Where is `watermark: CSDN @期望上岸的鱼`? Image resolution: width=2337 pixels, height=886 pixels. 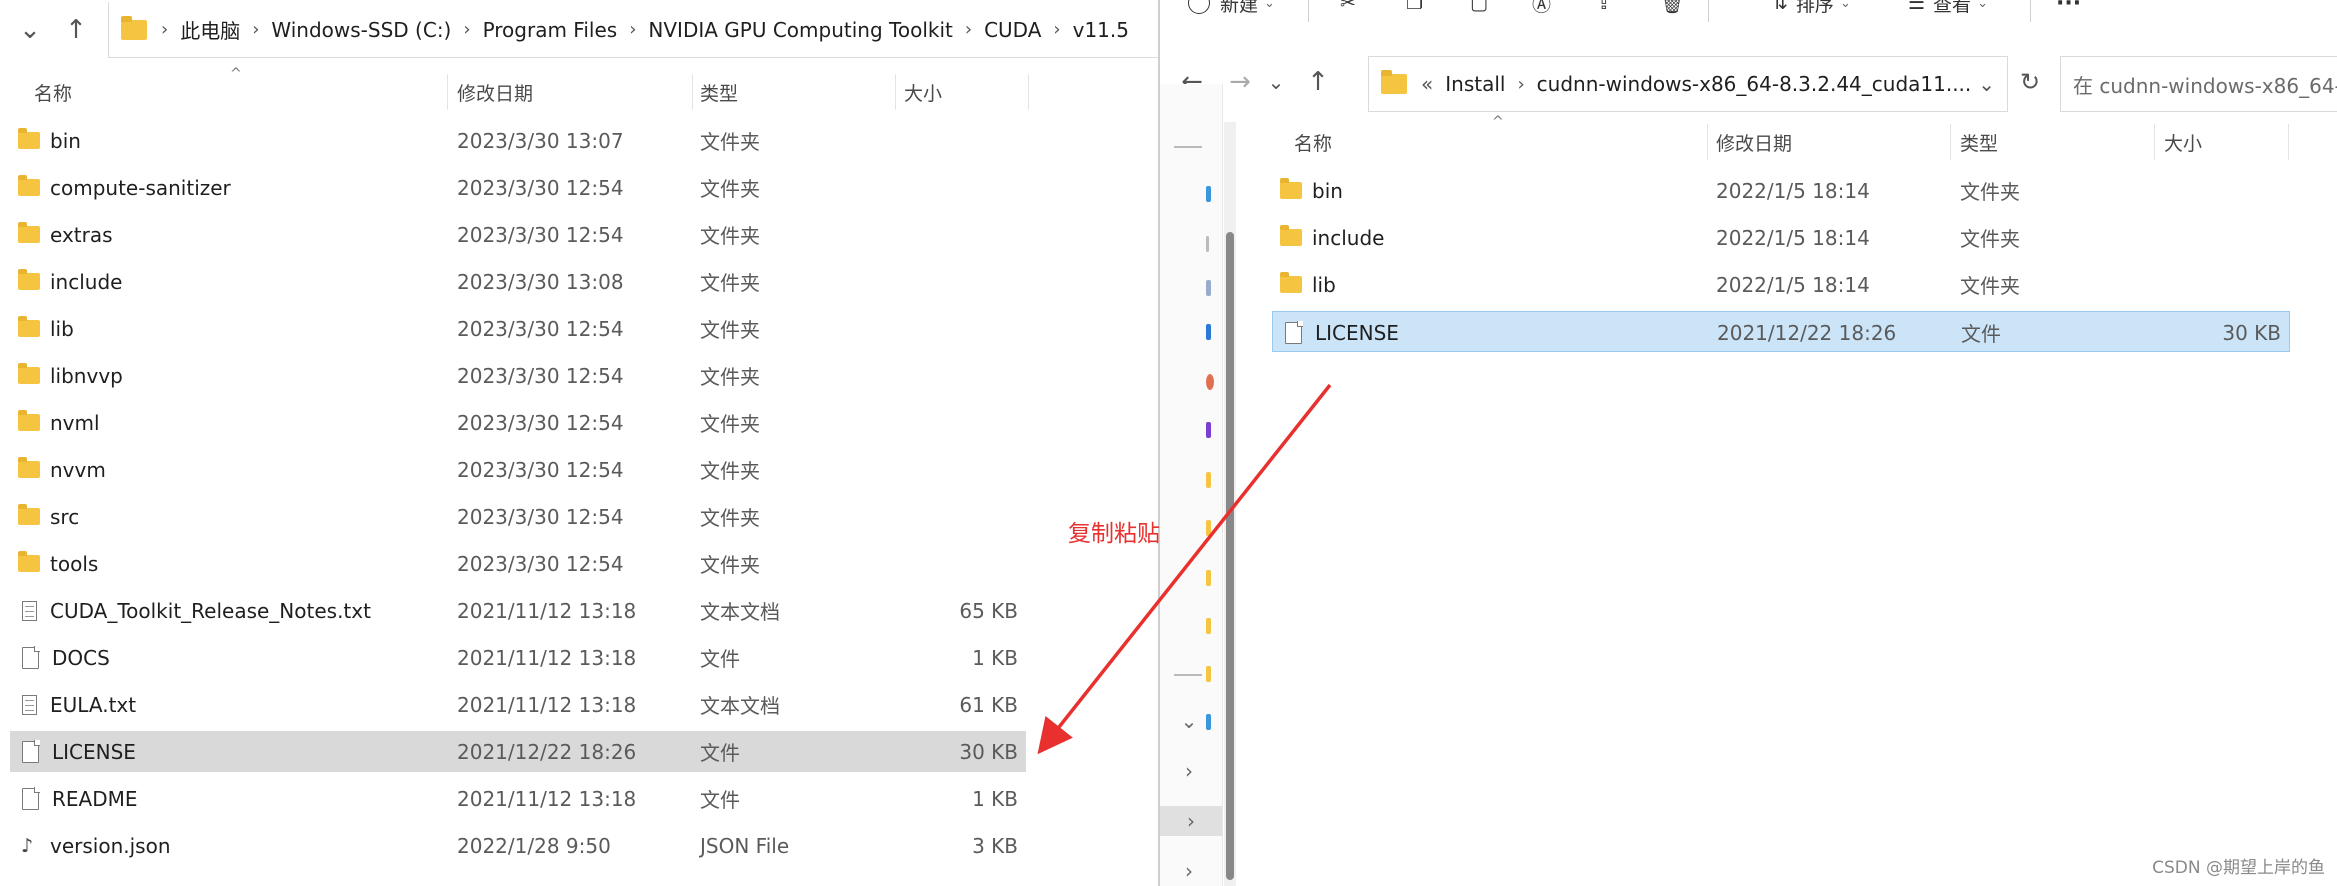
watermark: CSDN @期望上岸的鱼 is located at coordinates (2238, 868).